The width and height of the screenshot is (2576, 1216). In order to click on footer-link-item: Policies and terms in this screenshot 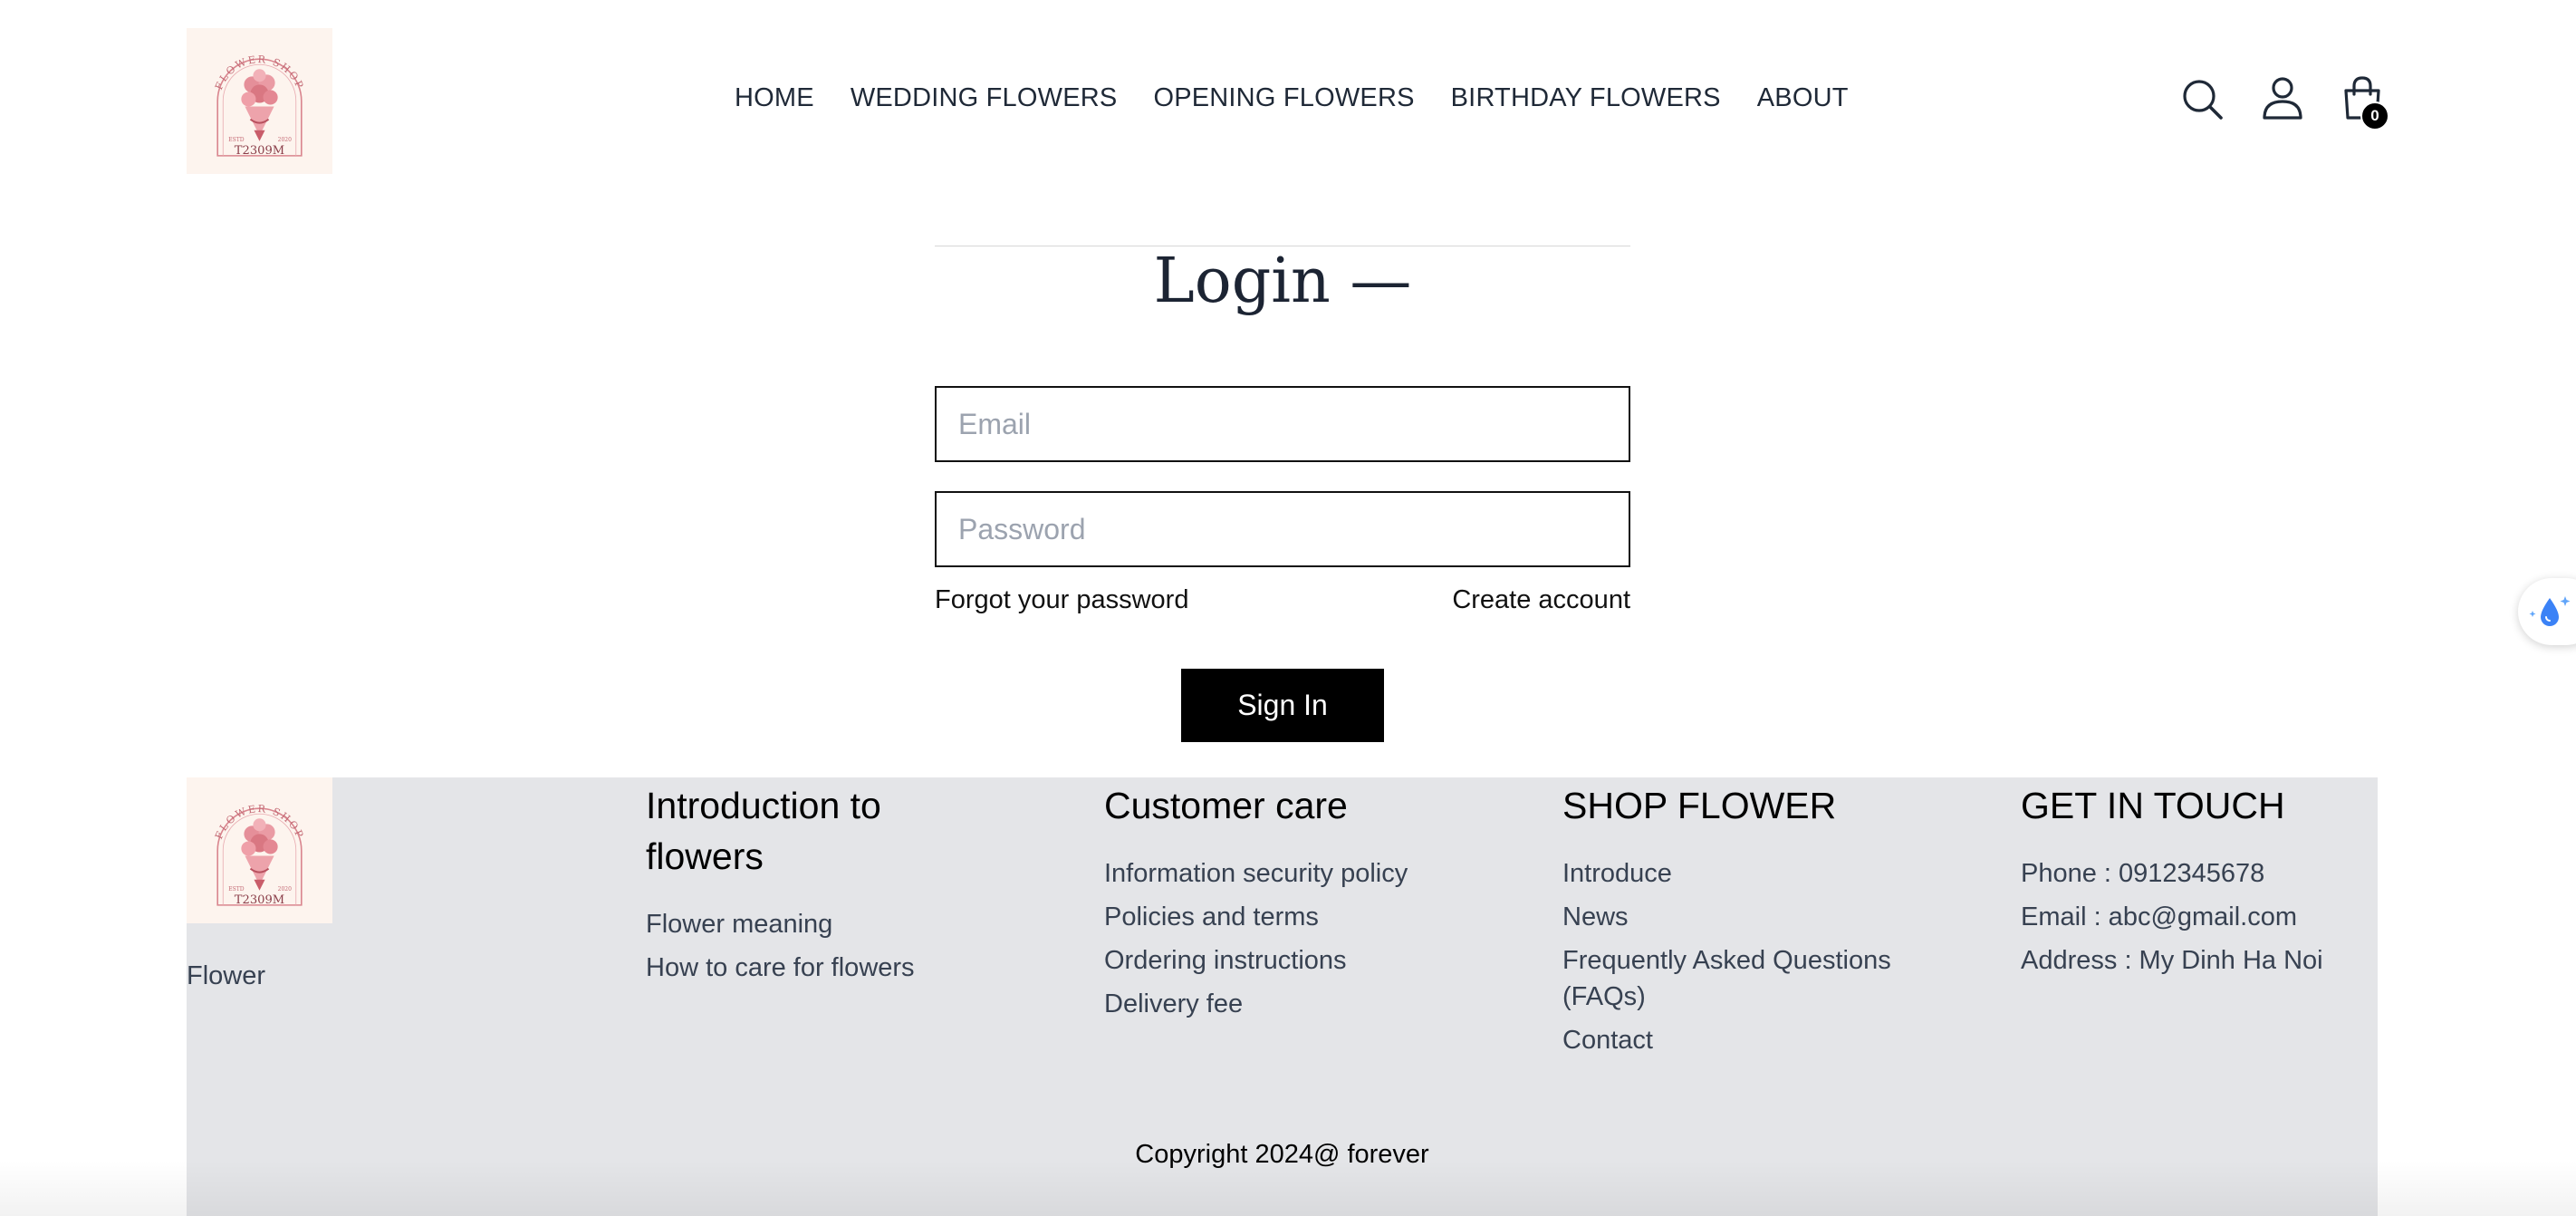, I will do `click(1256, 917)`.